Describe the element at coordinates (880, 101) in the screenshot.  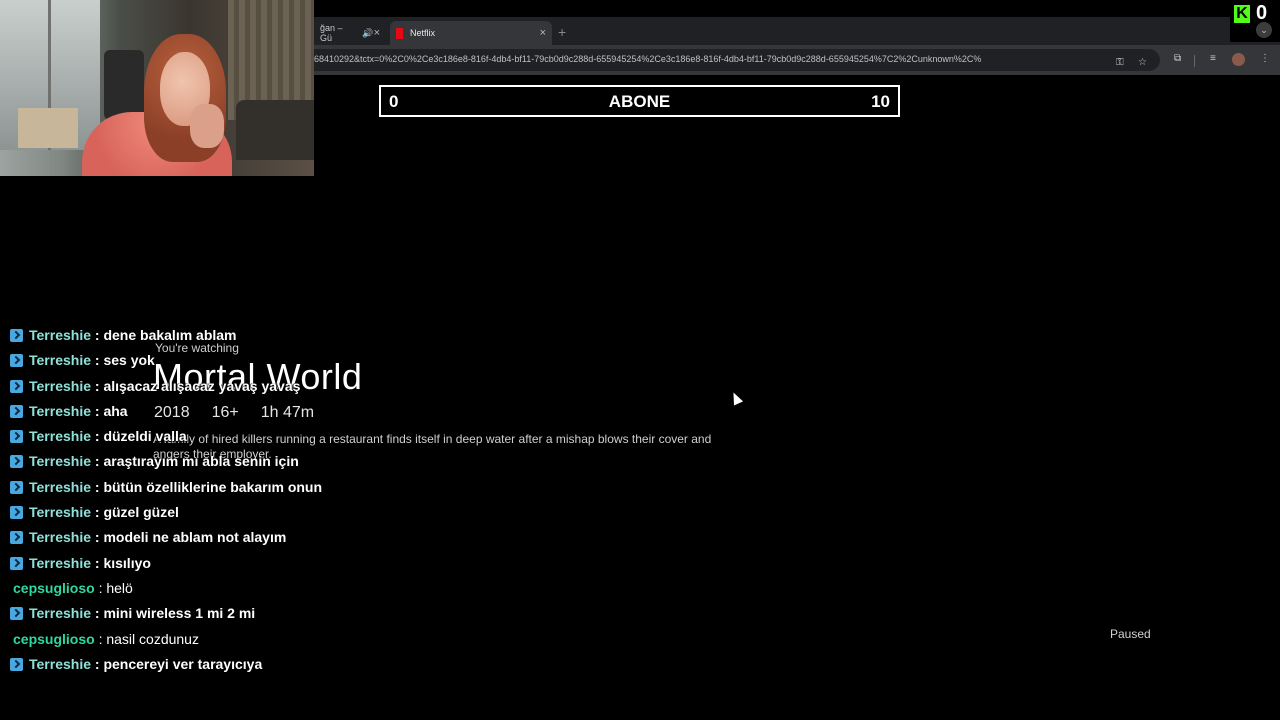
I see `goal-max: 10` at that location.